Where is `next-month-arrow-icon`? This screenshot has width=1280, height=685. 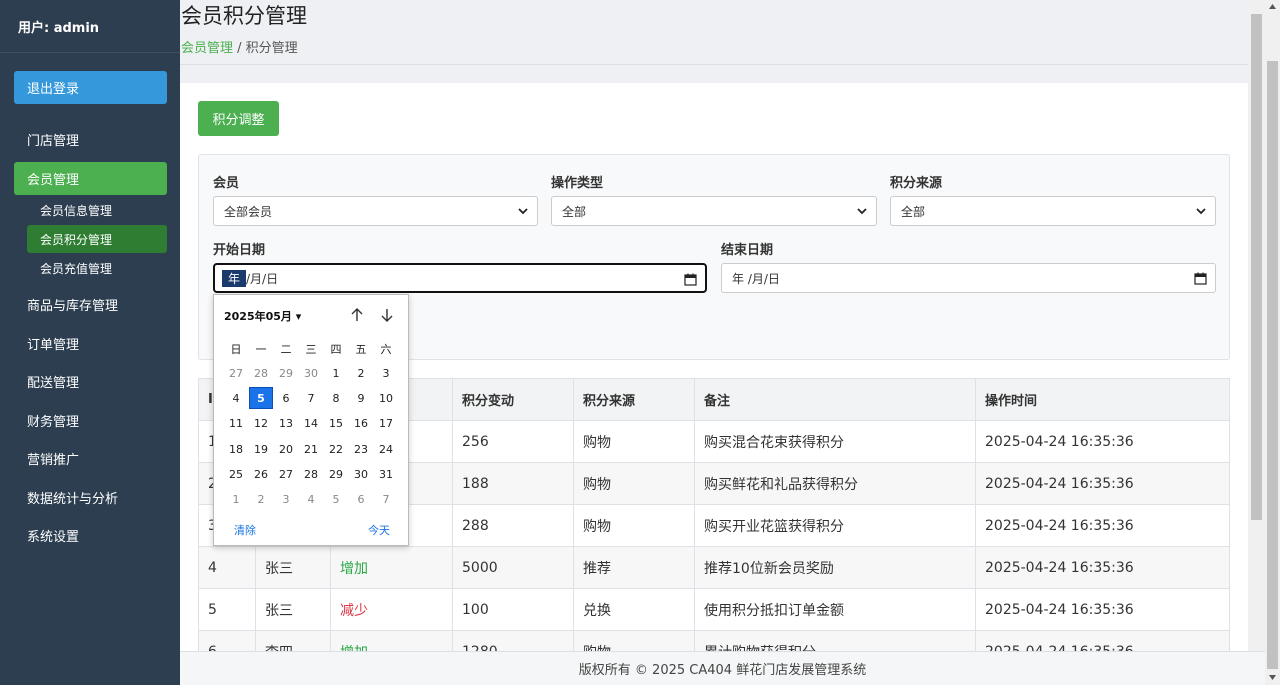 next-month-arrow-icon is located at coordinates (387, 315).